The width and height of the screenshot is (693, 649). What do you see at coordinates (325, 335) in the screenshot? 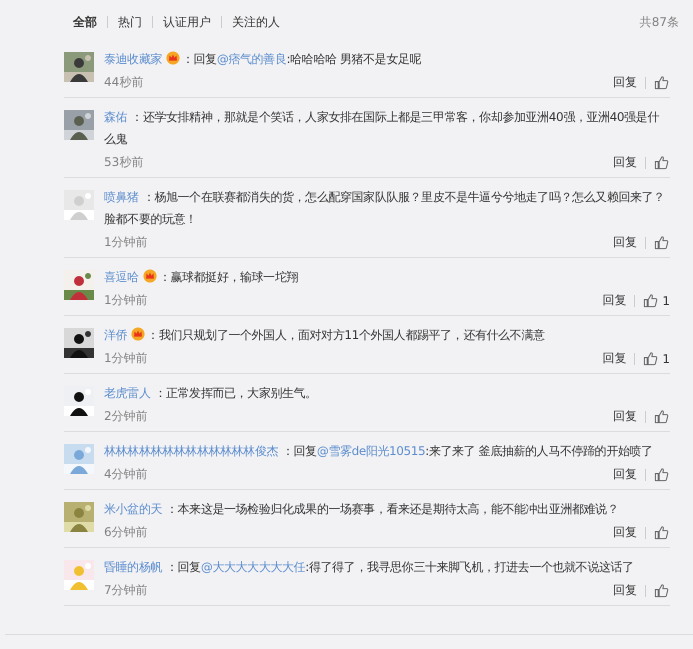
I see `comment-text: 洋侨 ：我们只规划了一个外国人，面对对方11个外国人都踢平了，还有什么不满意` at bounding box center [325, 335].